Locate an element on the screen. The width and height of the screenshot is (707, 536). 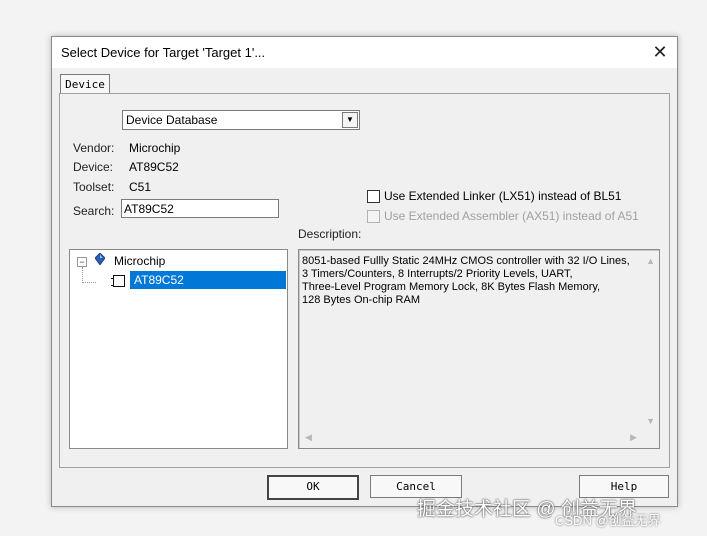
device-database-value: Device Database is located at coordinates (172, 120).